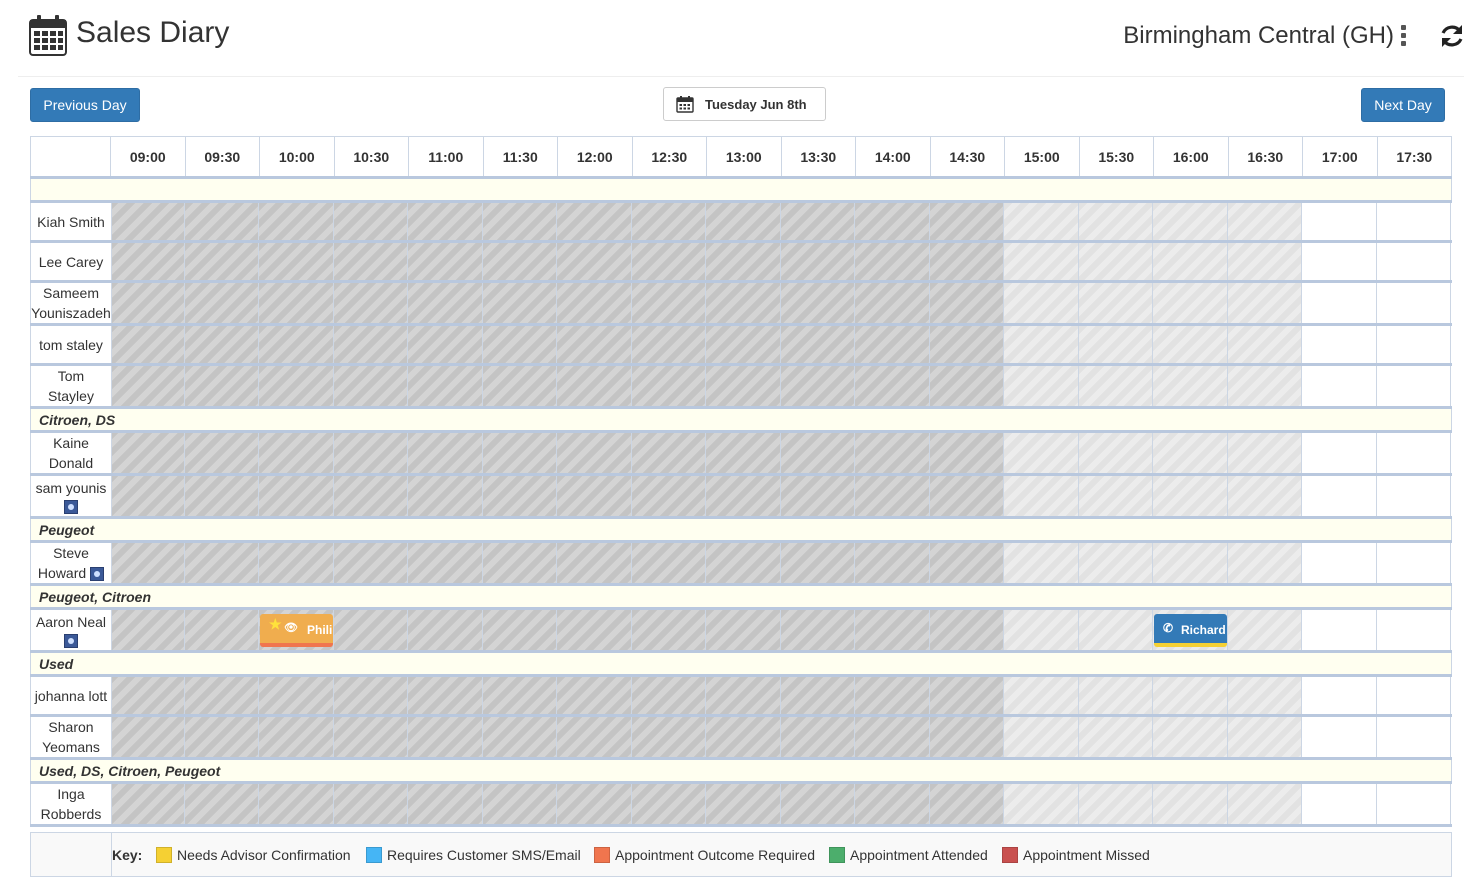 The image size is (1476, 892). I want to click on appointment-block: ✆ Richard, so click(1190, 630).